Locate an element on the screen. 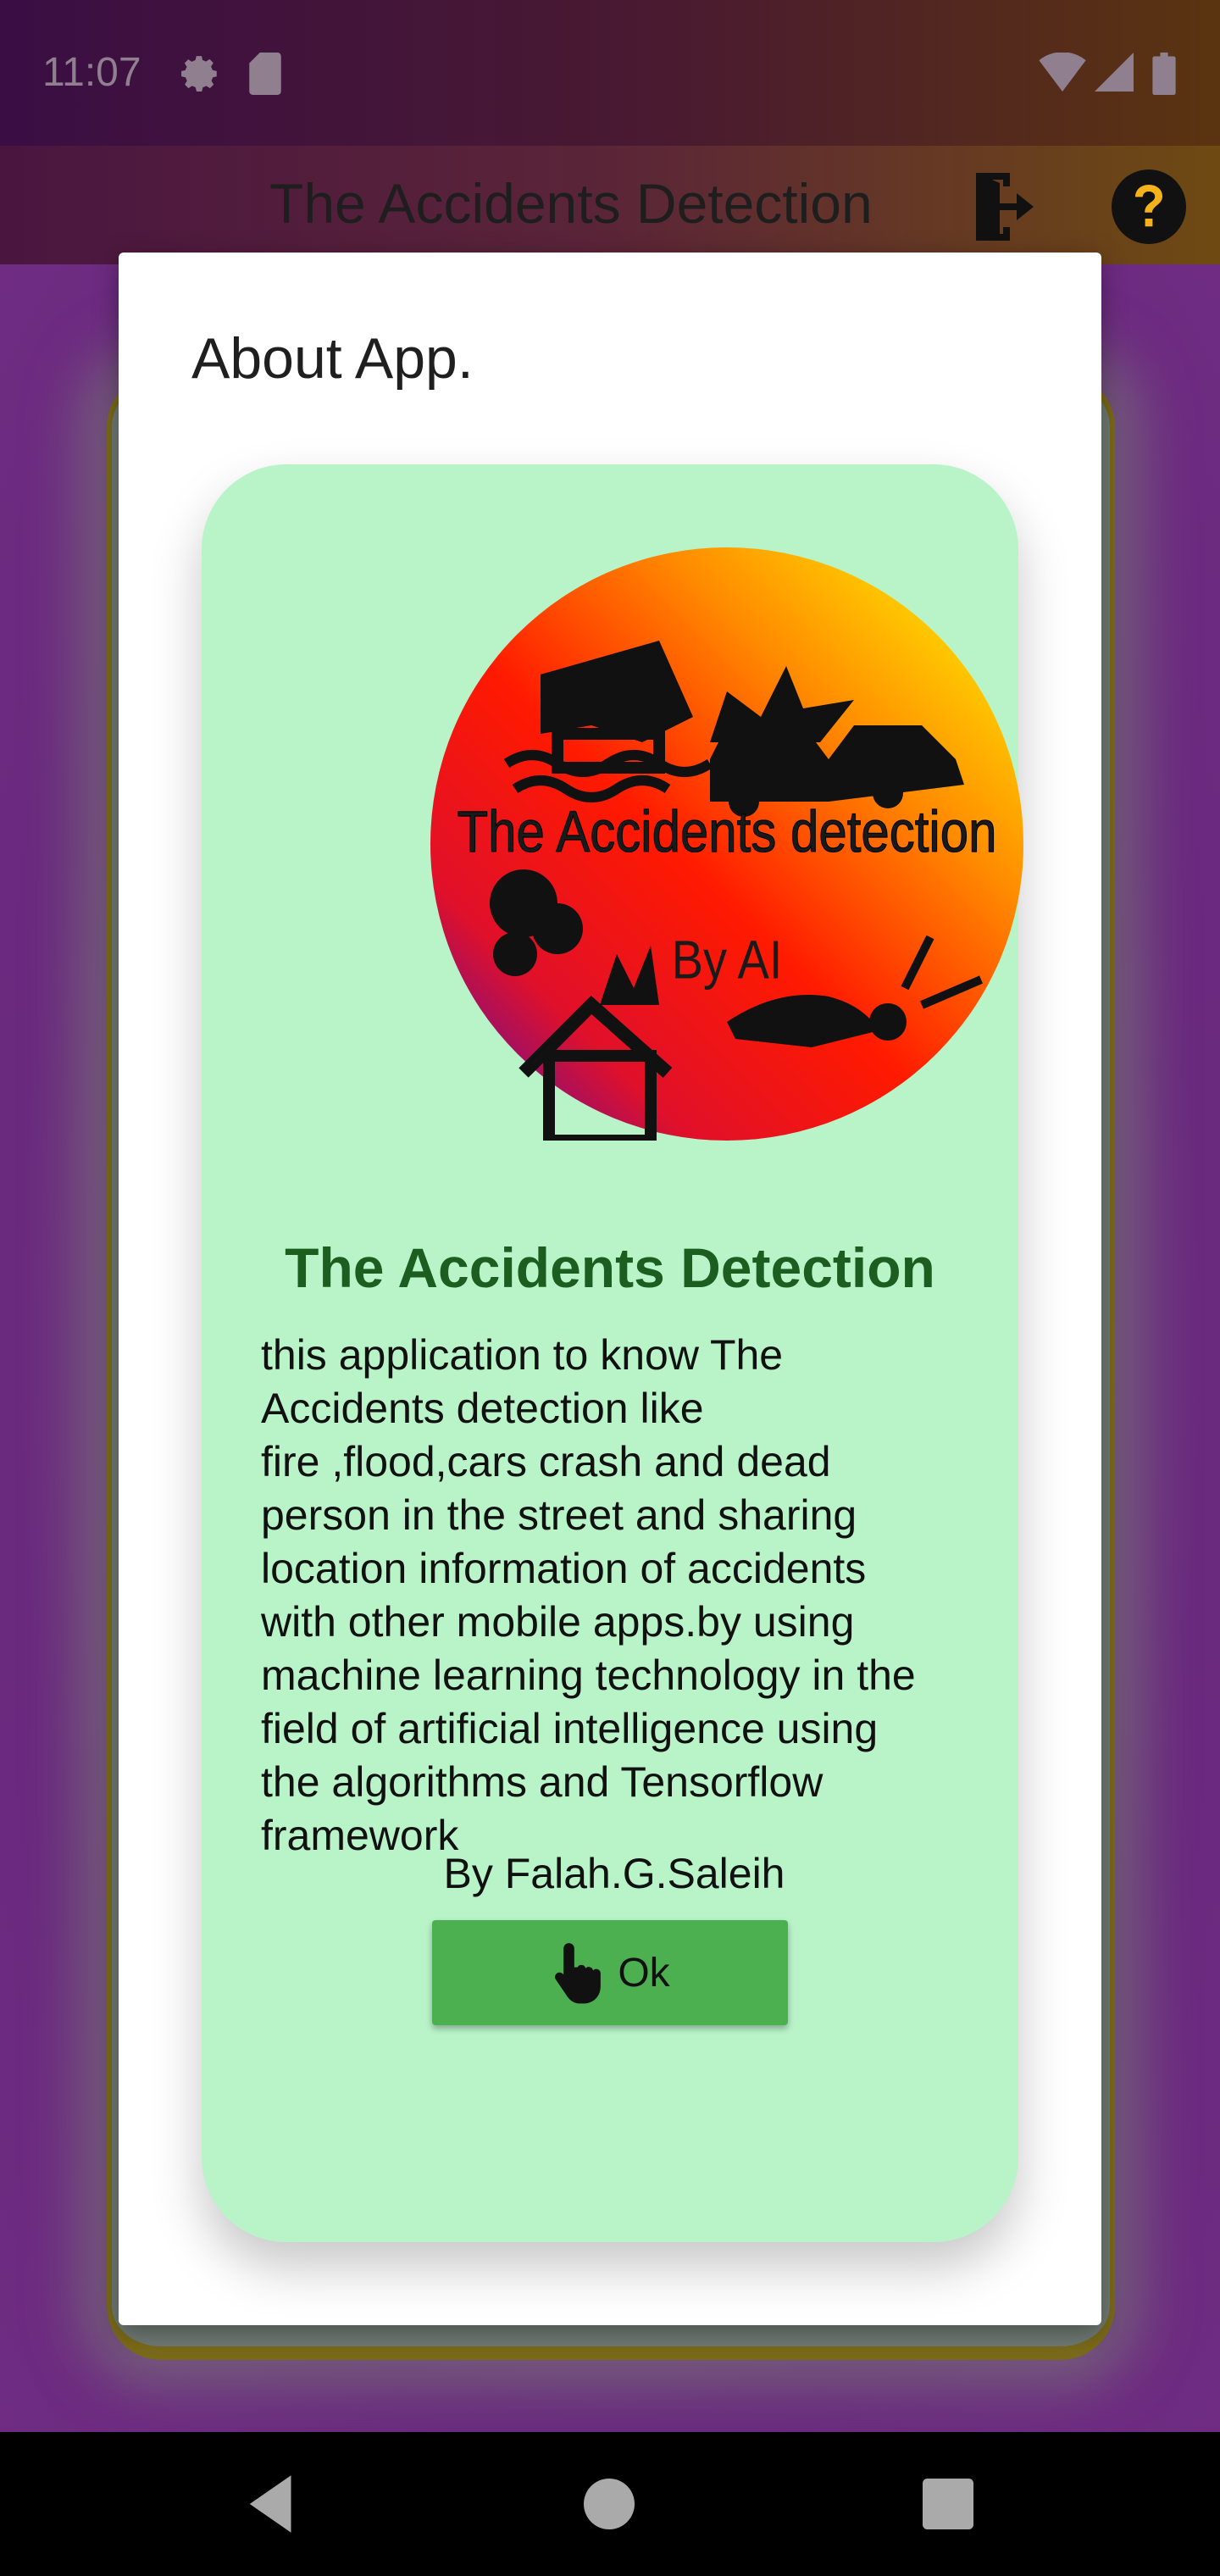  sd-card-icon is located at coordinates (265, 74).